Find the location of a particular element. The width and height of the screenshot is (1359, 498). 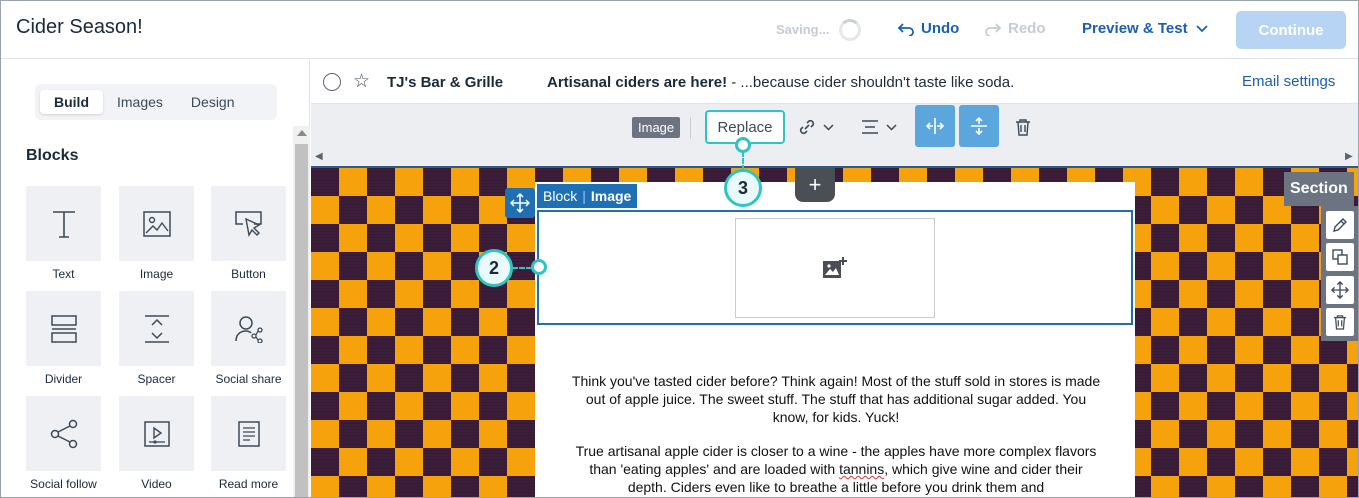

scroll-up-icon is located at coordinates (302, 133).